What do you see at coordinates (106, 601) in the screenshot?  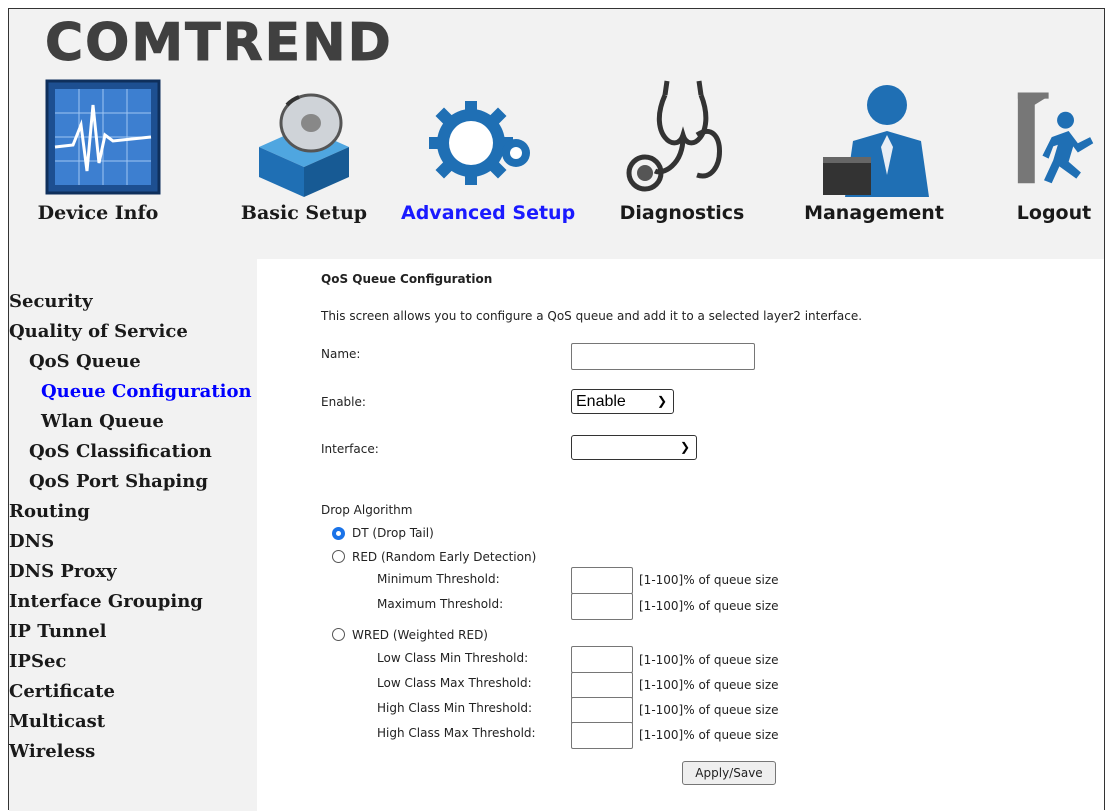 I see `sidebar-item-interface-grouping: Interface Grouping` at bounding box center [106, 601].